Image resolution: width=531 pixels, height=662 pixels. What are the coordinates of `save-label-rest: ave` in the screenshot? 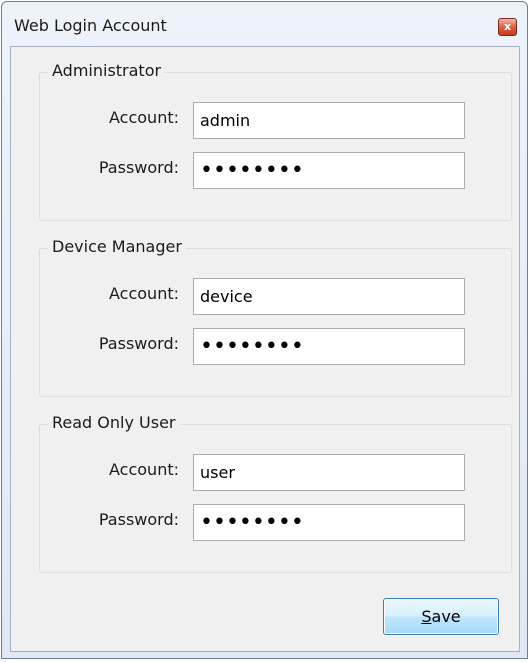 It's located at (446, 616).